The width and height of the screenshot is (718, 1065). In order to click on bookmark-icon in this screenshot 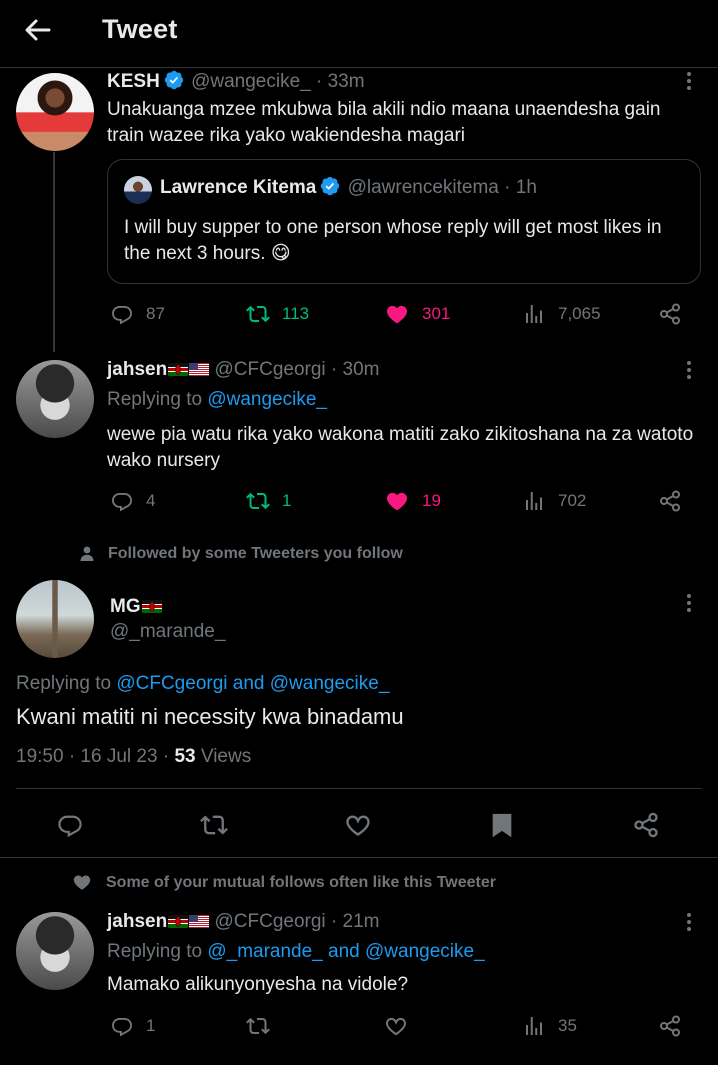, I will do `click(502, 825)`.